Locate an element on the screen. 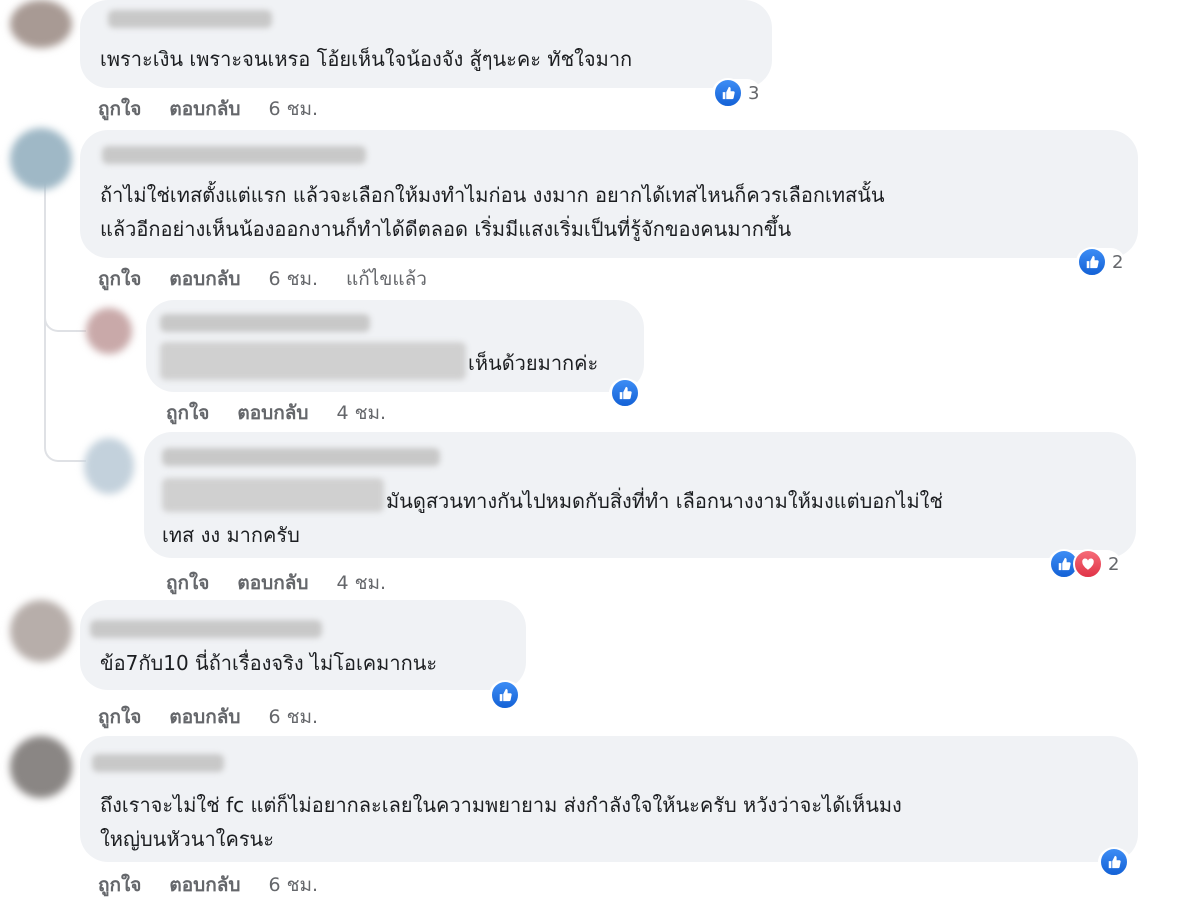  comment-text: เทส งง มากครับ is located at coordinates (231, 535).